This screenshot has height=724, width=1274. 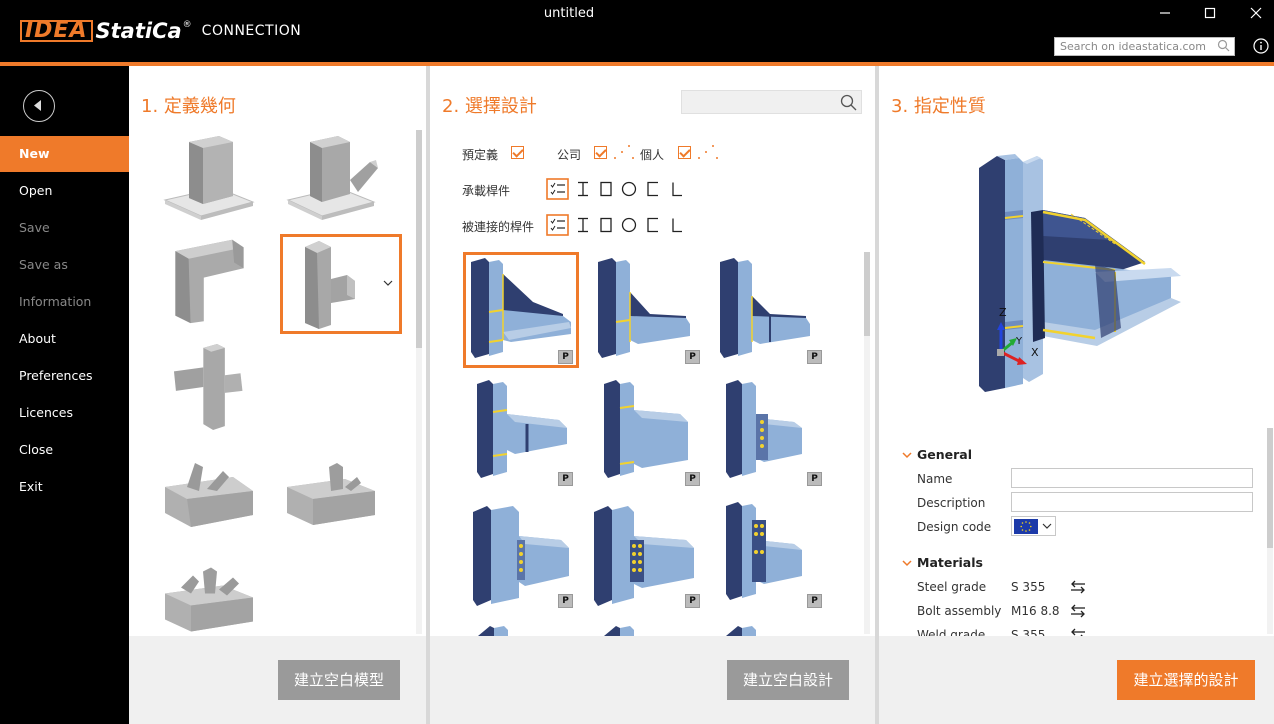 I want to click on materials-section-heading: Materials, so click(x=950, y=562).